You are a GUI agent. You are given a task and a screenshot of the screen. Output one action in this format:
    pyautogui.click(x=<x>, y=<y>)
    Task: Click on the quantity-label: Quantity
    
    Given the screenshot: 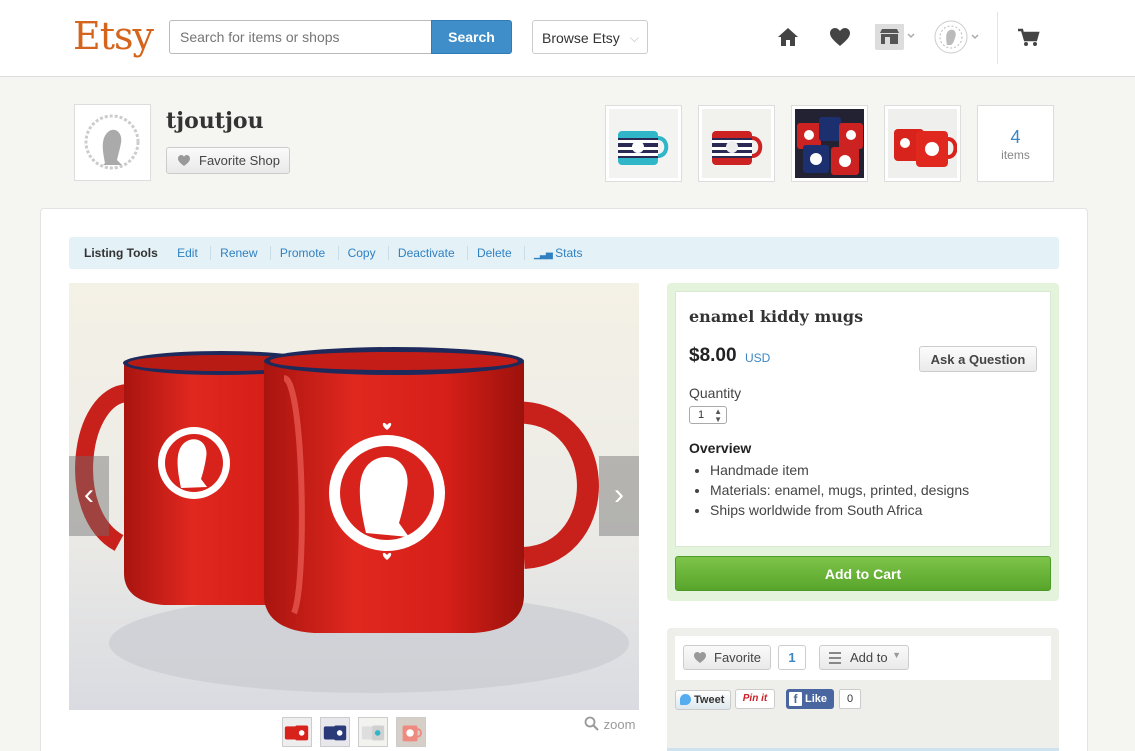 What is the action you would take?
    pyautogui.click(x=715, y=393)
    